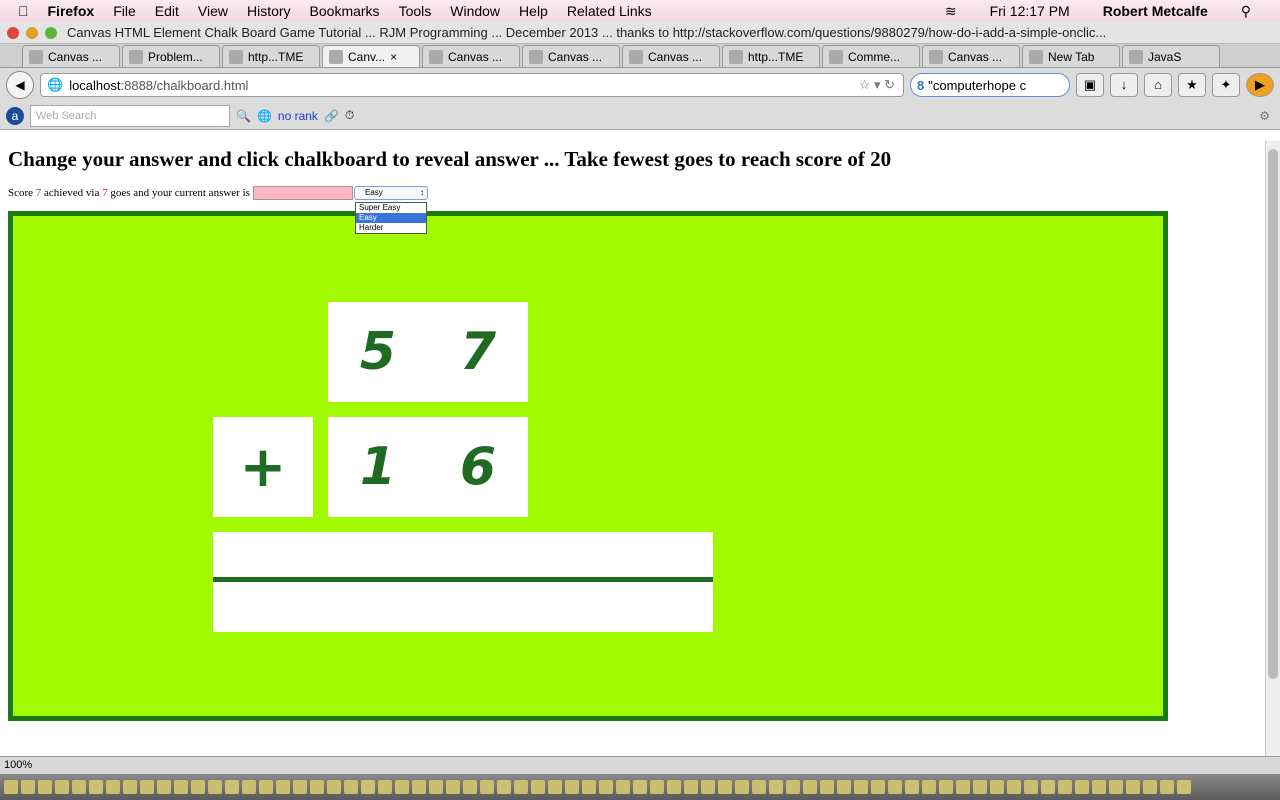  What do you see at coordinates (1124, 85) in the screenshot?
I see `download-button: ↓` at bounding box center [1124, 85].